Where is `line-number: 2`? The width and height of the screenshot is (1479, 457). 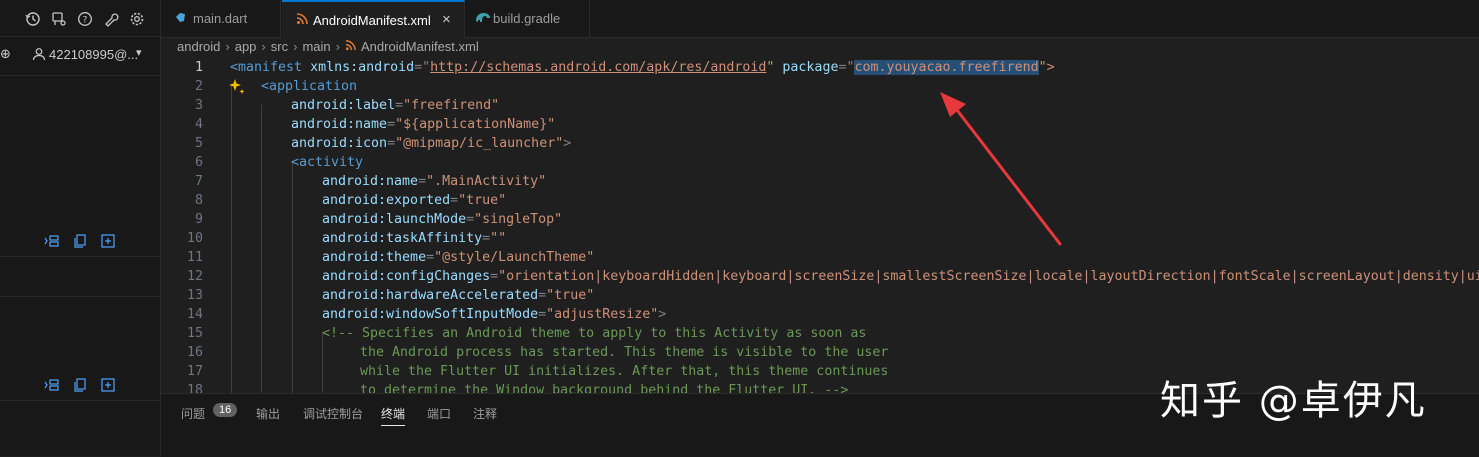 line-number: 2 is located at coordinates (198, 86).